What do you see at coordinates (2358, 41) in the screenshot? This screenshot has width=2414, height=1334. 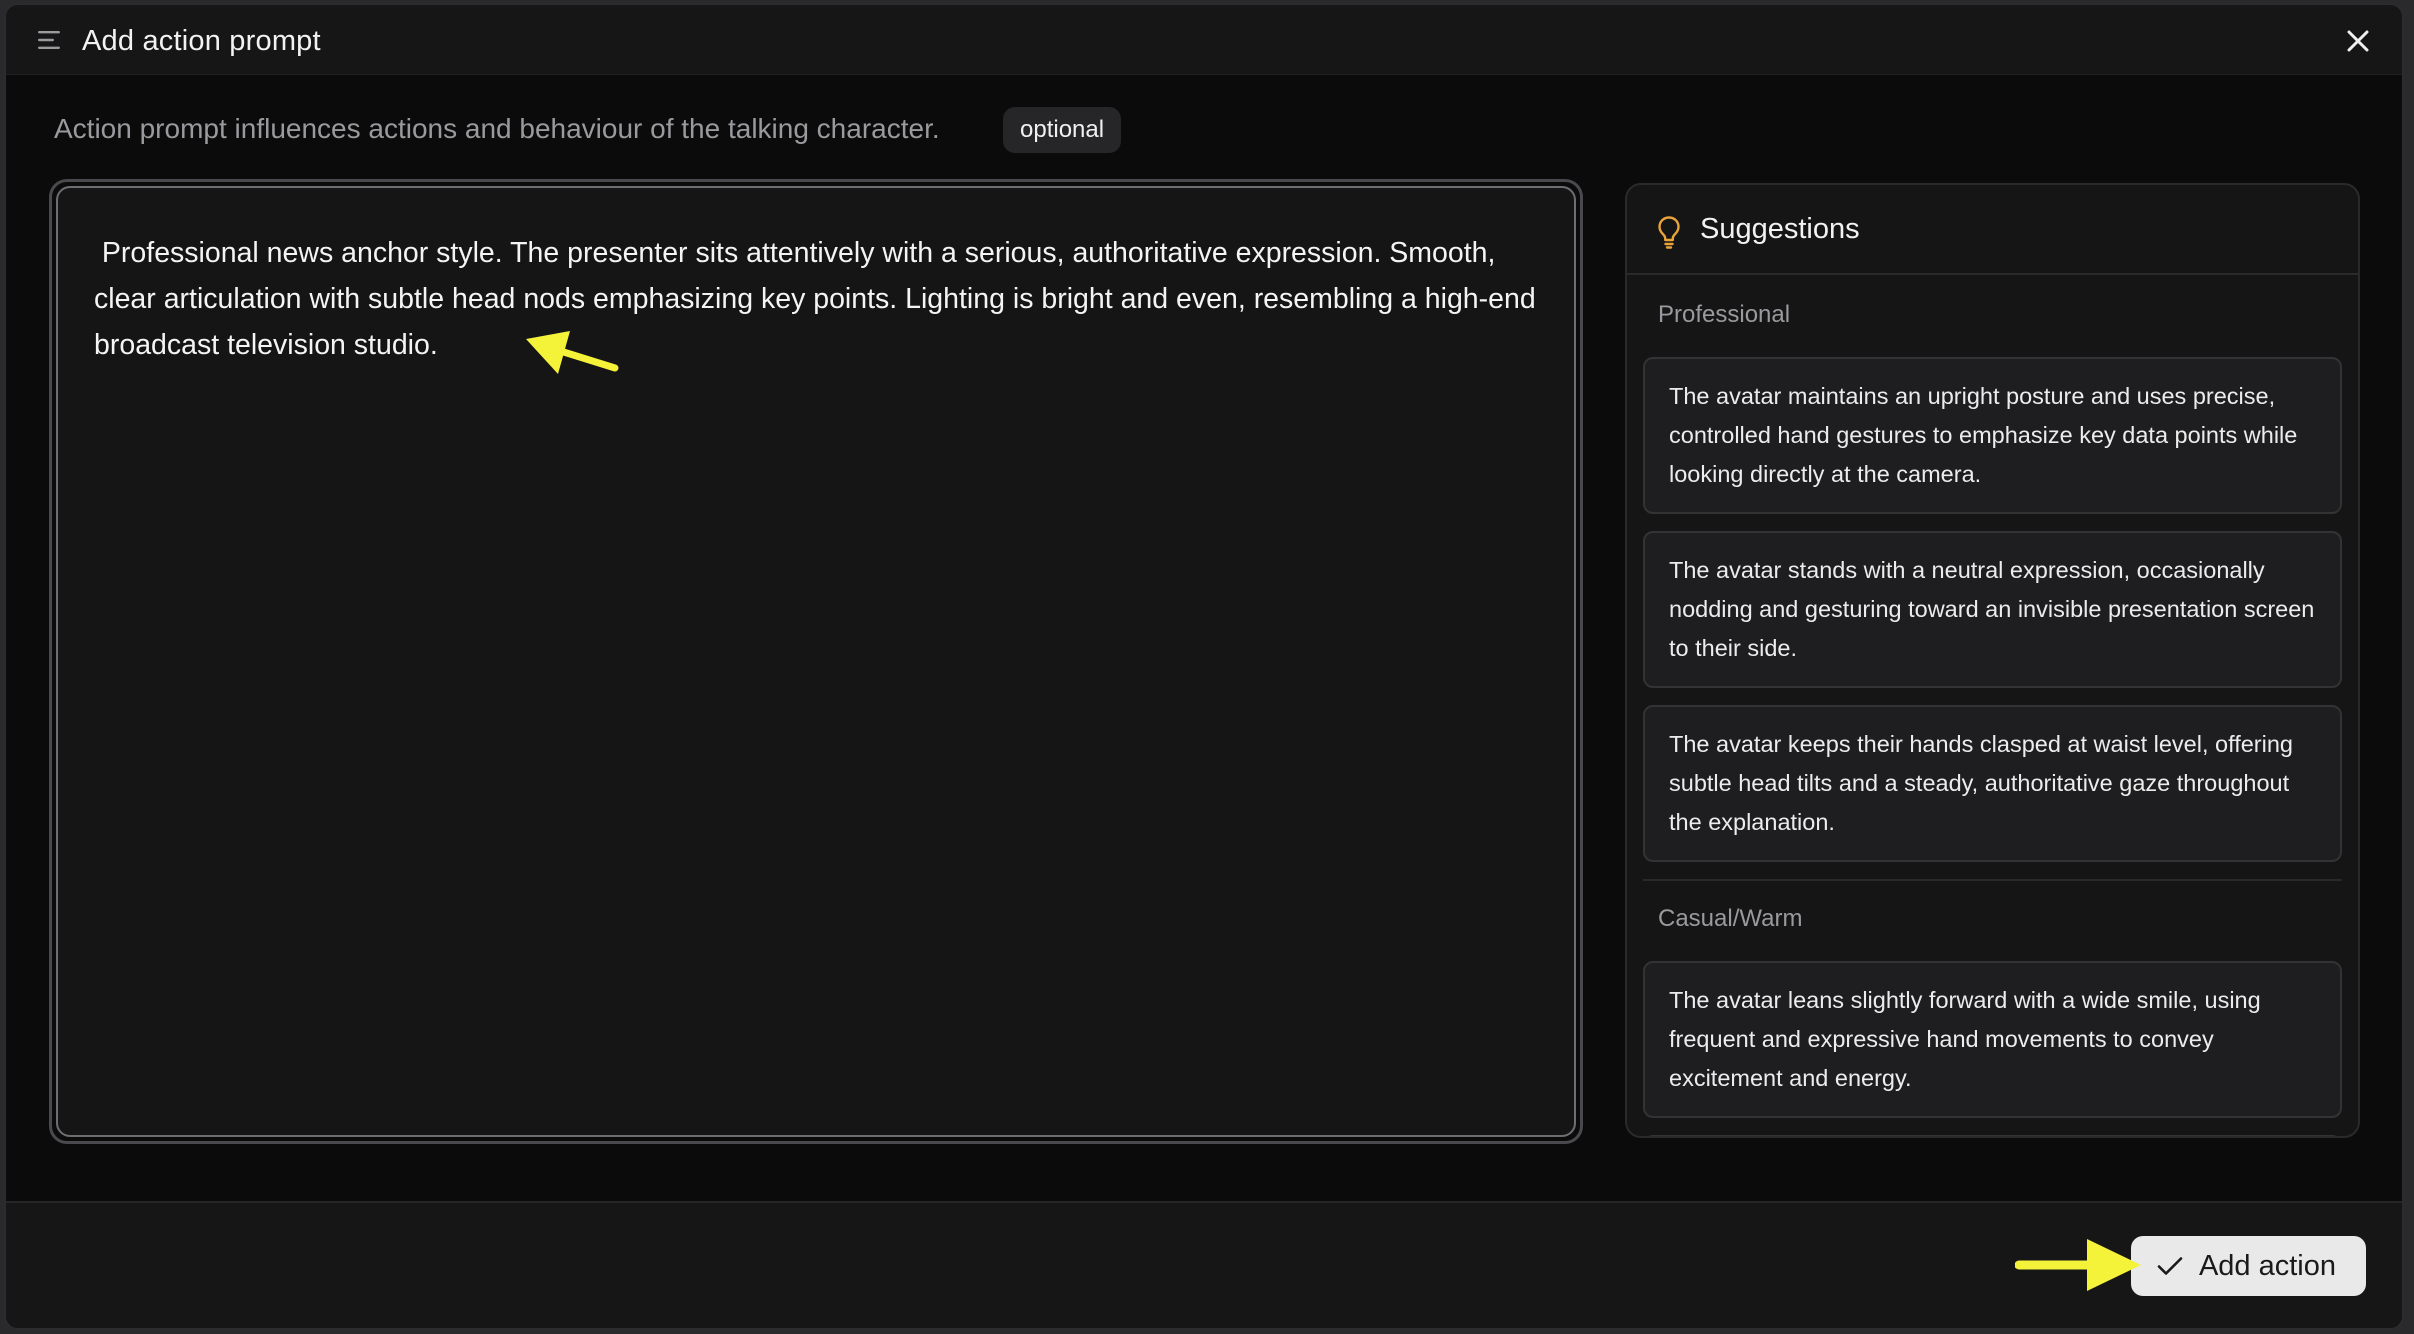 I see `close-icon` at bounding box center [2358, 41].